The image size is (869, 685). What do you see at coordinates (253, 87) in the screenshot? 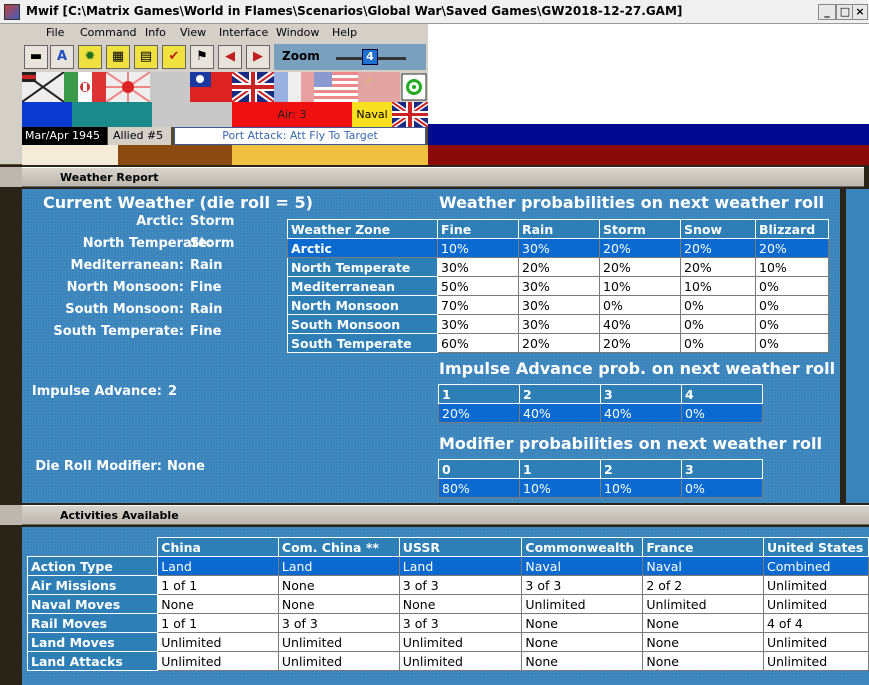
I see `flag-commonwealth` at bounding box center [253, 87].